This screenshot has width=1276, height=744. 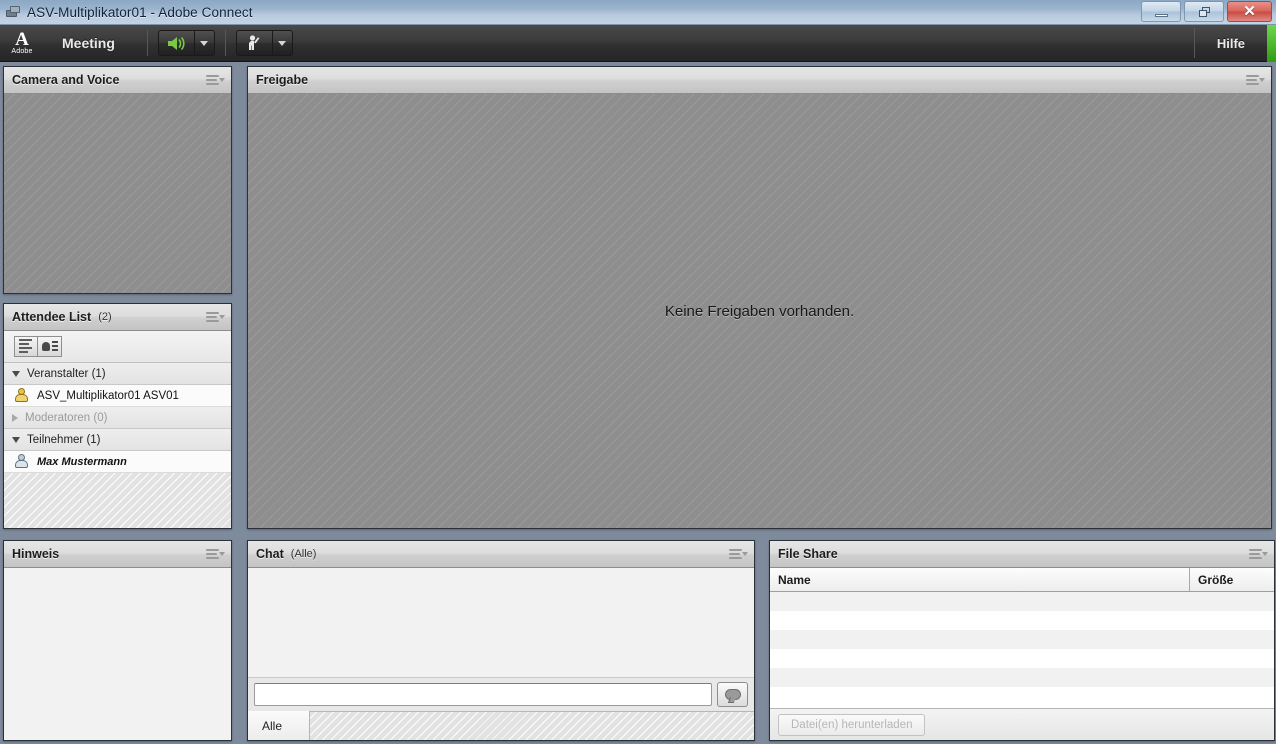 I want to click on adobe-logo-mark: A, so click(x=22, y=39).